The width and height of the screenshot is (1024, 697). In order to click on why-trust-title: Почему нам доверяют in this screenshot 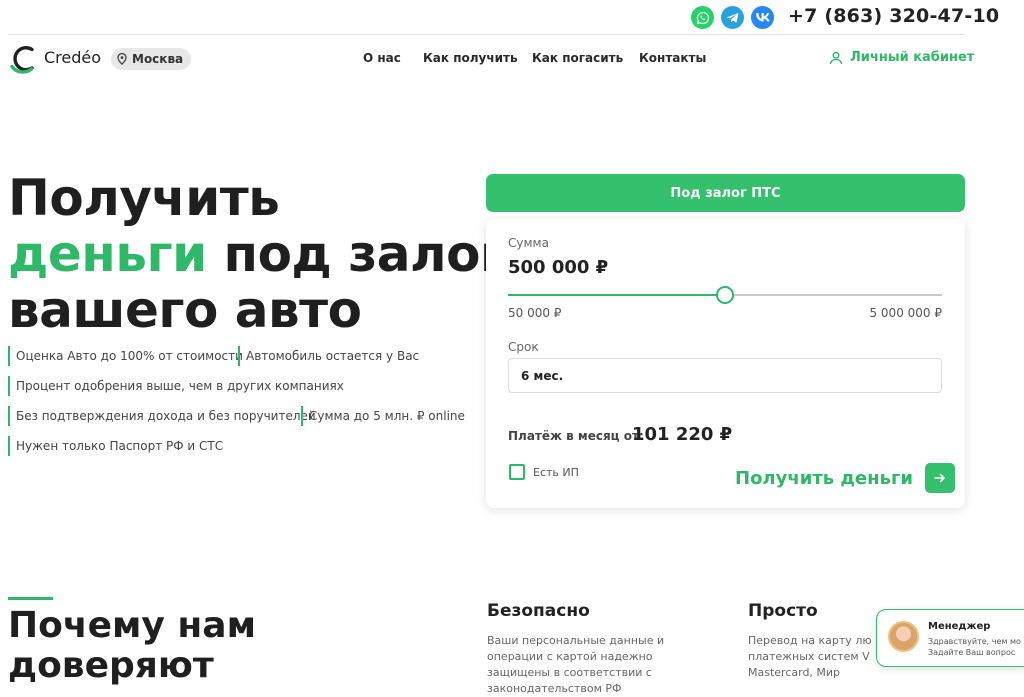, I will do `click(132, 646)`.